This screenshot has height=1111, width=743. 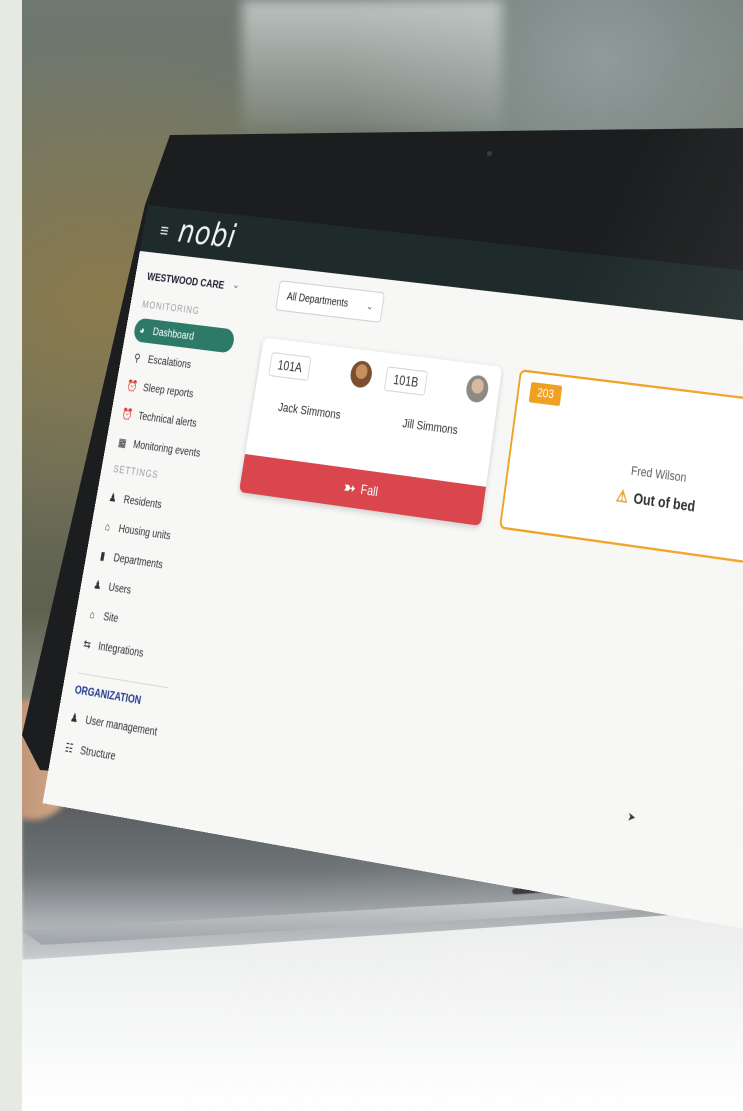 I want to click on sidebar-item-label: Monitoring events, so click(x=167, y=449).